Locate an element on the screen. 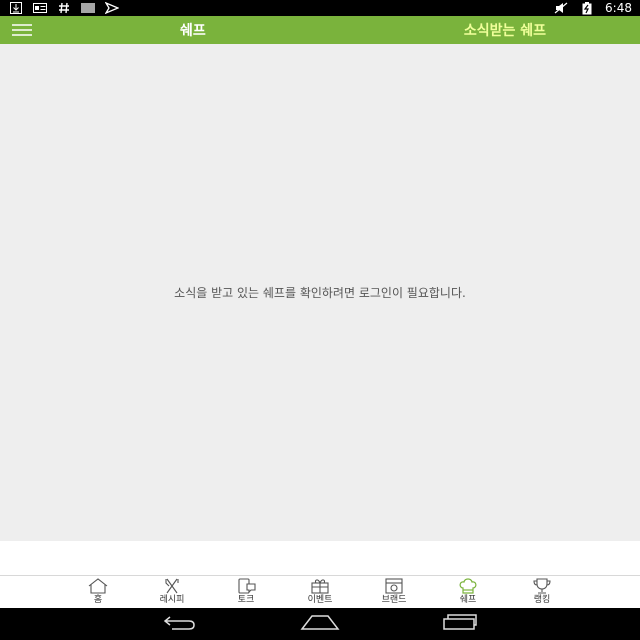 Image resolution: width=640 pixels, height=640 pixels. gift-icon is located at coordinates (320, 586).